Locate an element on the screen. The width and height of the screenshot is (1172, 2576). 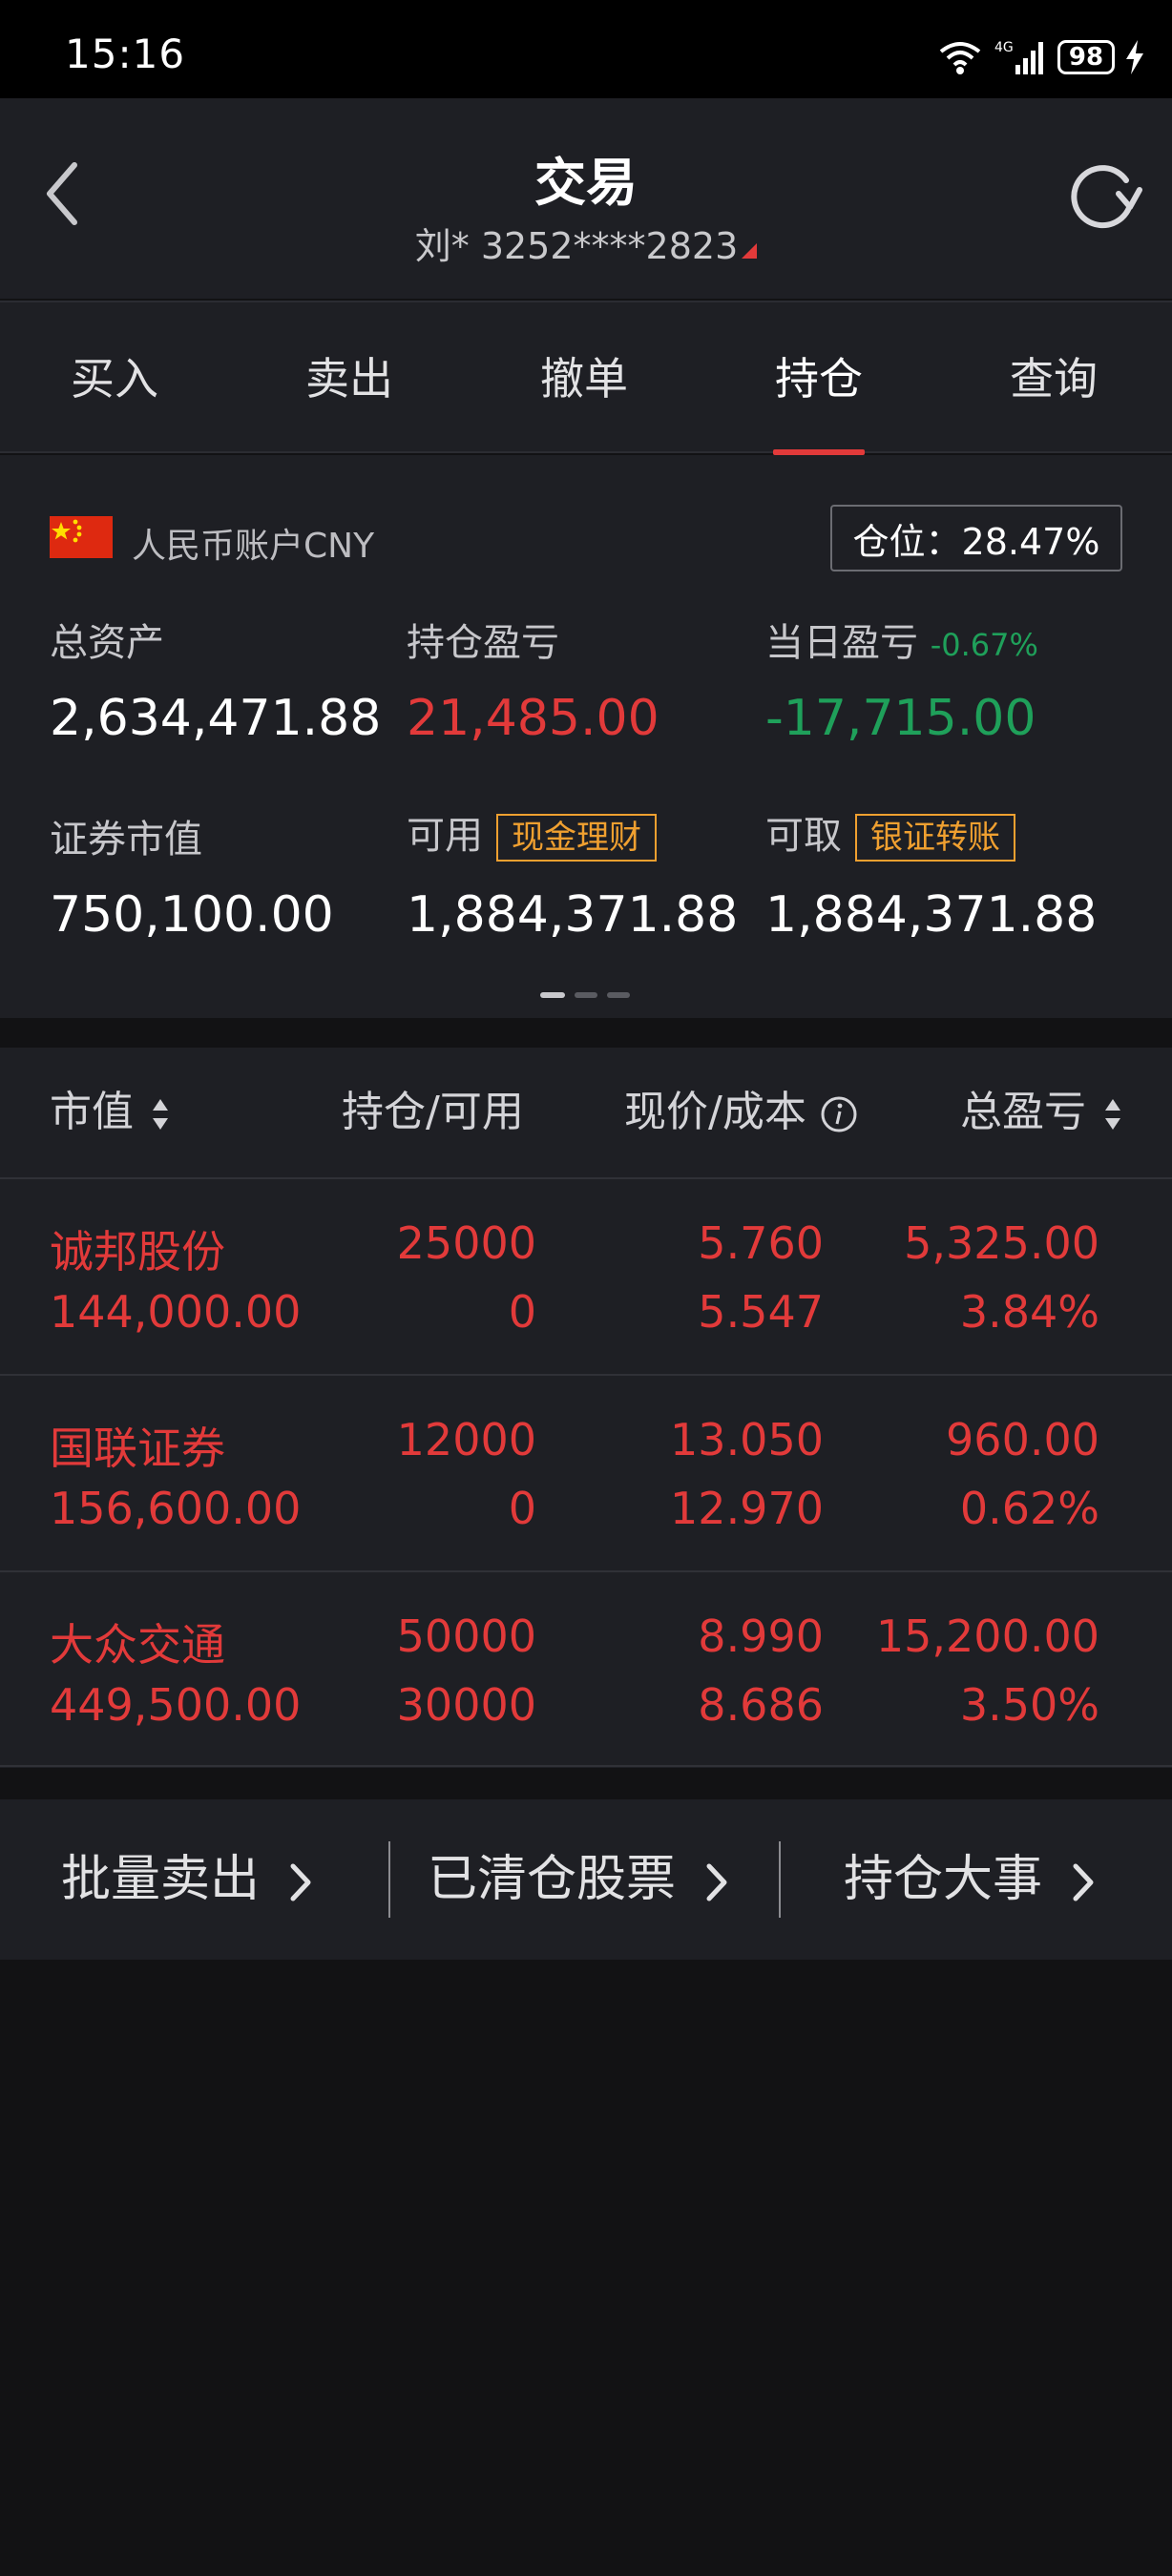
cleared-stocks-label: 已清仓股票 is located at coordinates (552, 1879).